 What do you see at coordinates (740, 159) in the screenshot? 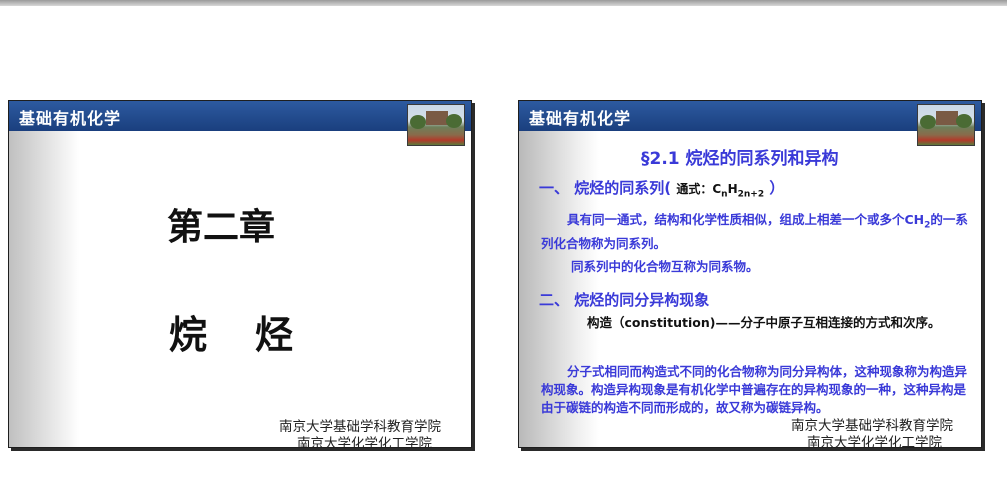
I see `section-title: §2.1 烷烃的同系列和异构` at bounding box center [740, 159].